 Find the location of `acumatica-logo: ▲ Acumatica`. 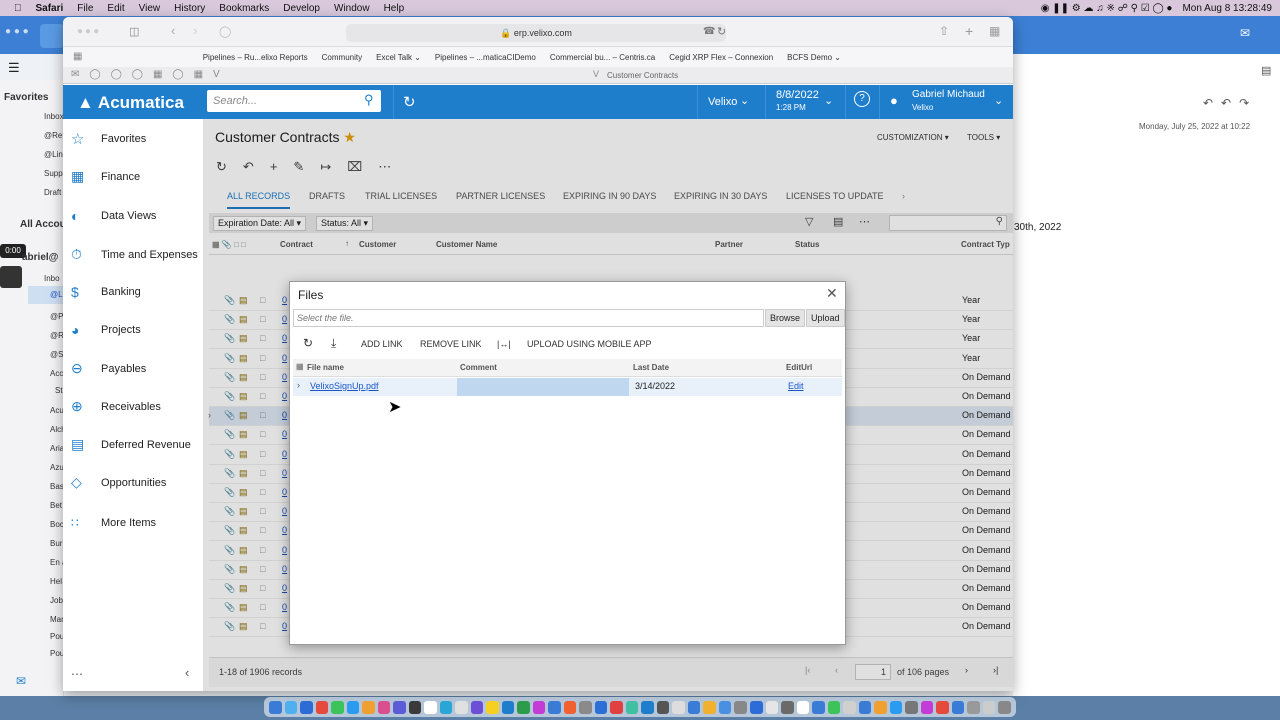

acumatica-logo: ▲ Acumatica is located at coordinates (130, 103).